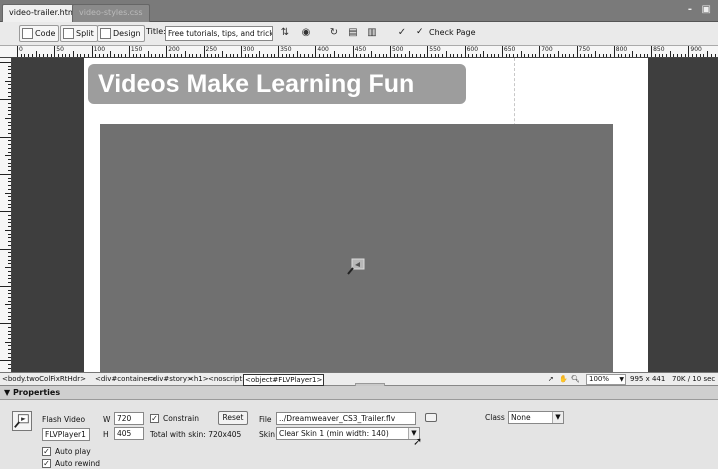  Describe the element at coordinates (334, 33) in the screenshot. I see `refresh-icon: ↻` at that location.